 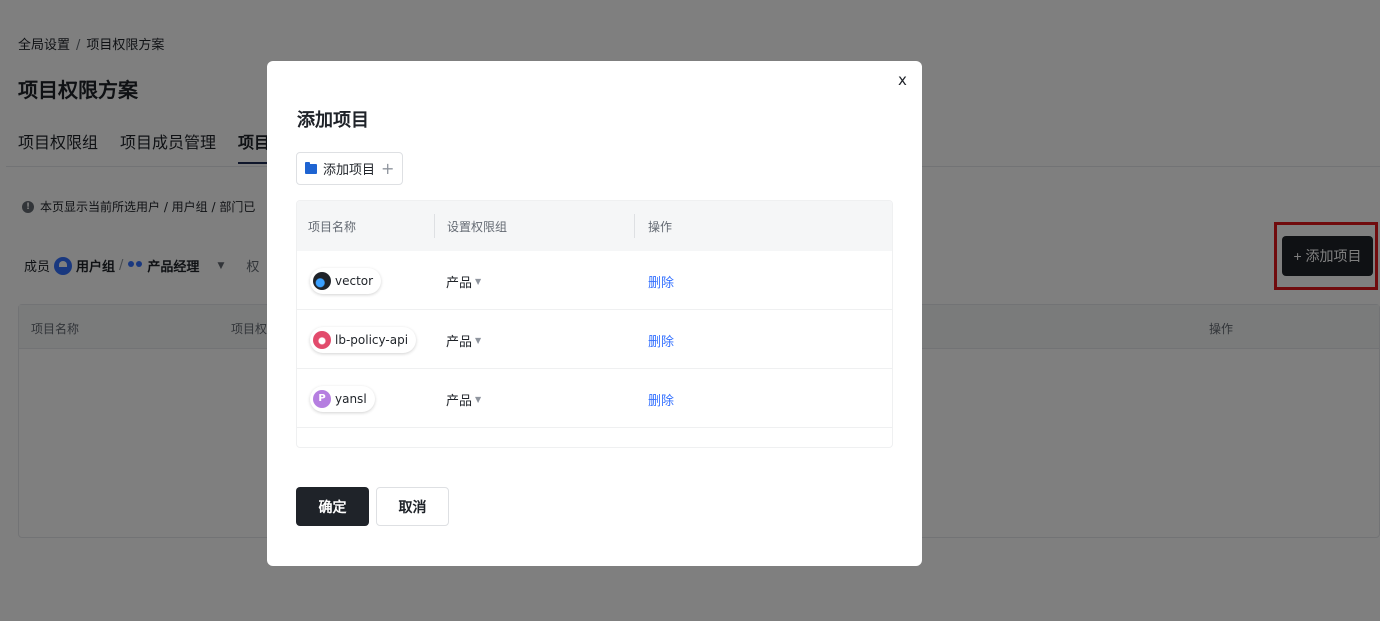 What do you see at coordinates (322, 281) in the screenshot?
I see `vector-logo-icon` at bounding box center [322, 281].